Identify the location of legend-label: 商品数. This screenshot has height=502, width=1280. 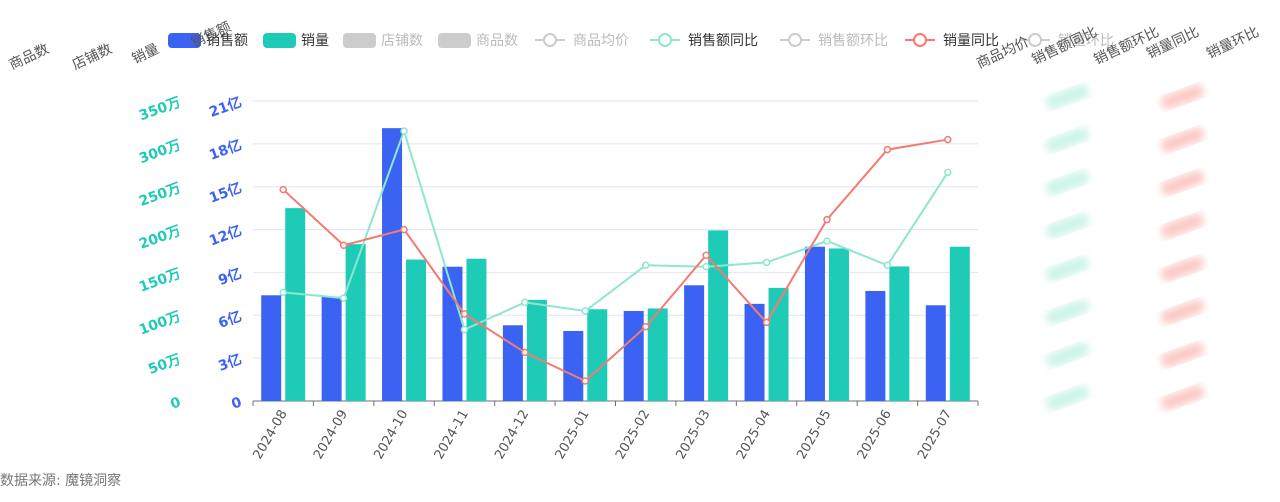
(497, 41).